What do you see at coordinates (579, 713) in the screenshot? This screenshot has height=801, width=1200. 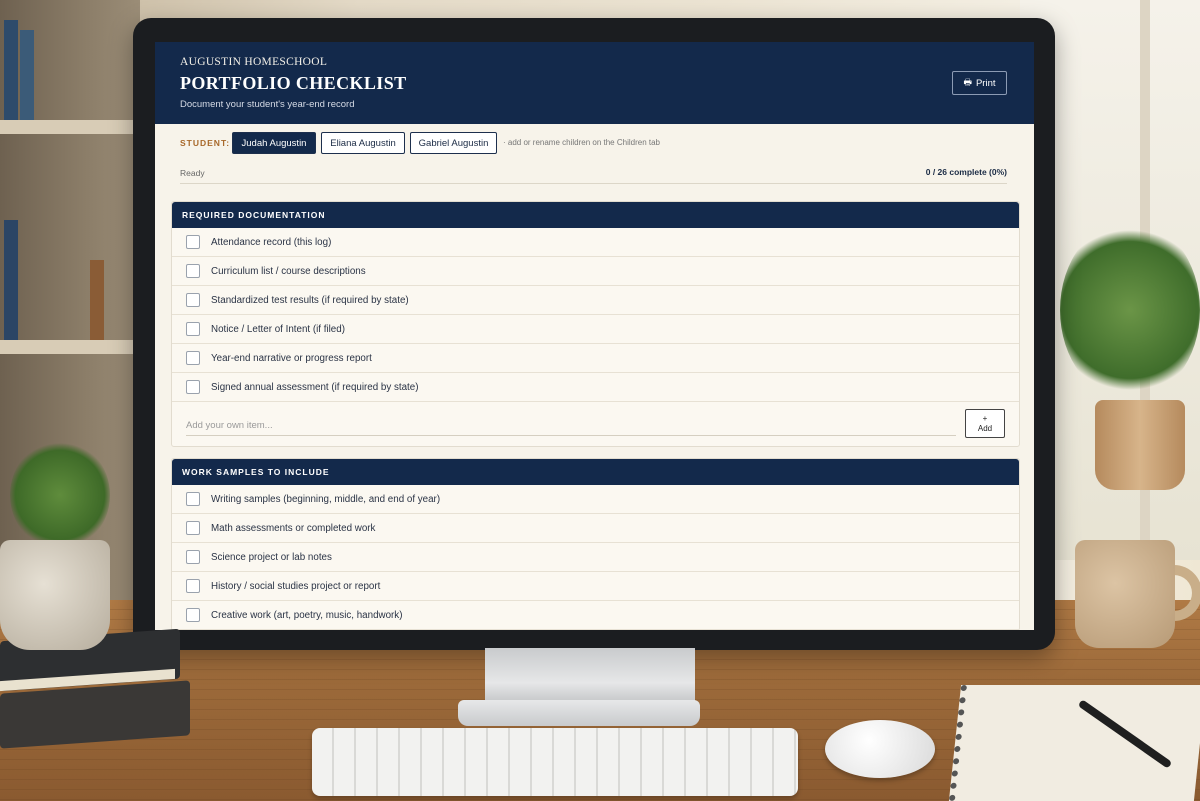 I see `monitor-base` at bounding box center [579, 713].